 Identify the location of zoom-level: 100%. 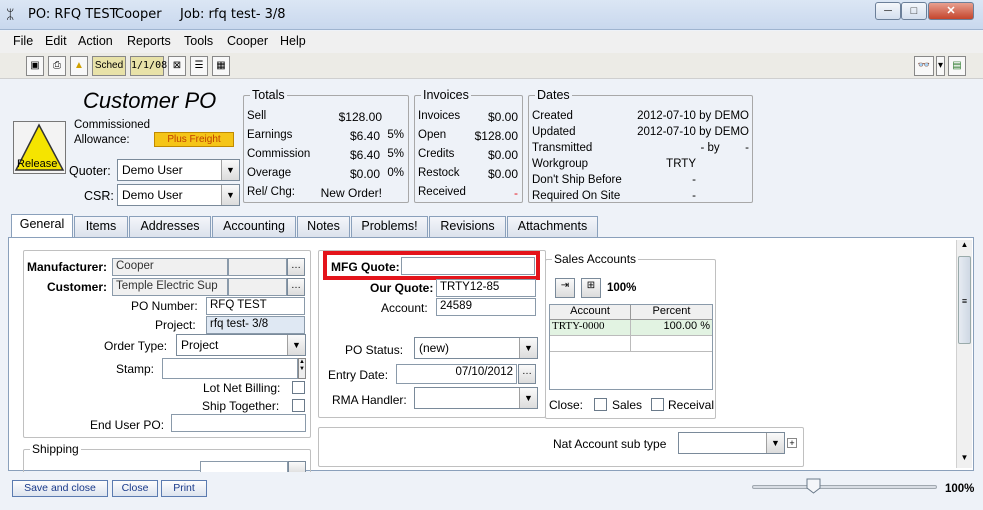
(960, 489).